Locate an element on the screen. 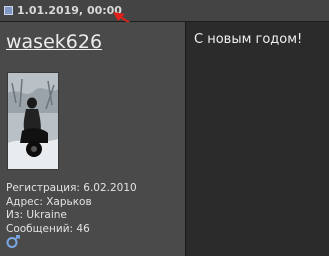  post-icon is located at coordinates (8, 10).